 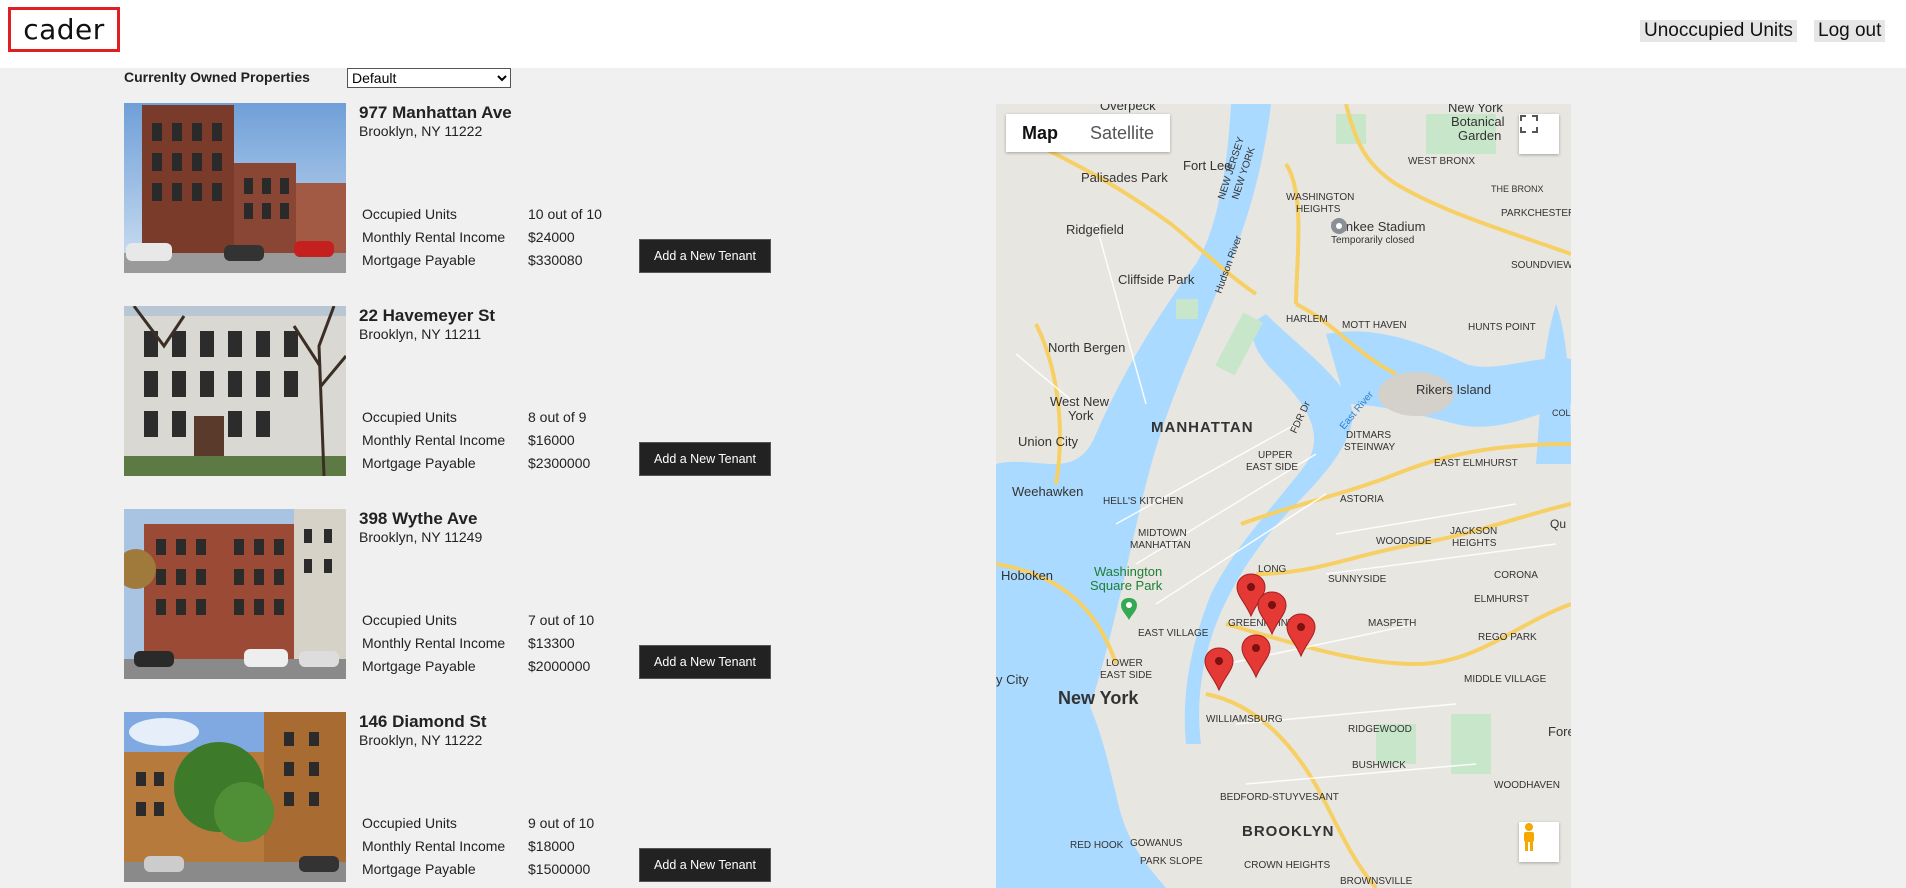 I want to click on map-label-washington-heights-2: HEIGHTS, so click(x=1318, y=209).